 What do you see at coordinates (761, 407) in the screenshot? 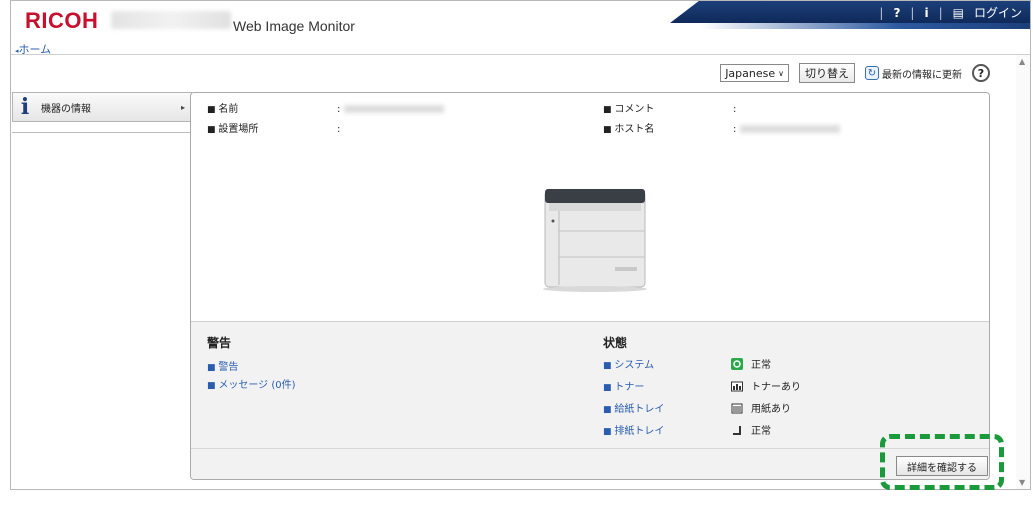
I see `status-input-tray: 用紙あり` at bounding box center [761, 407].